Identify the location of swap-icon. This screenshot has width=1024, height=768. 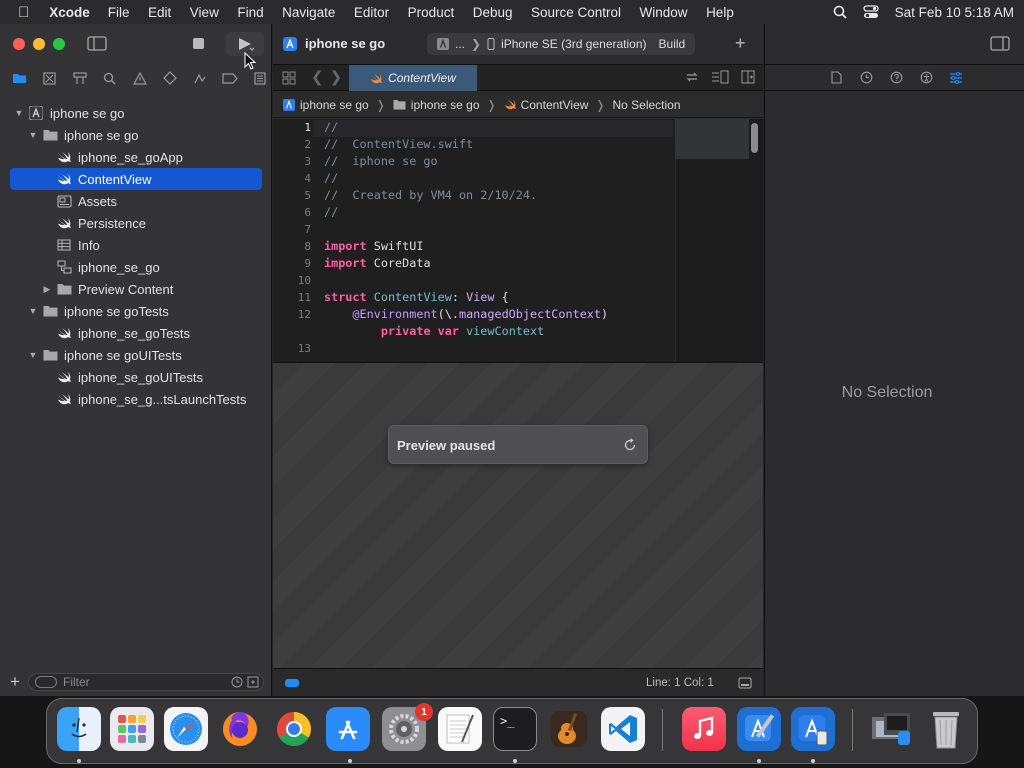
(692, 77).